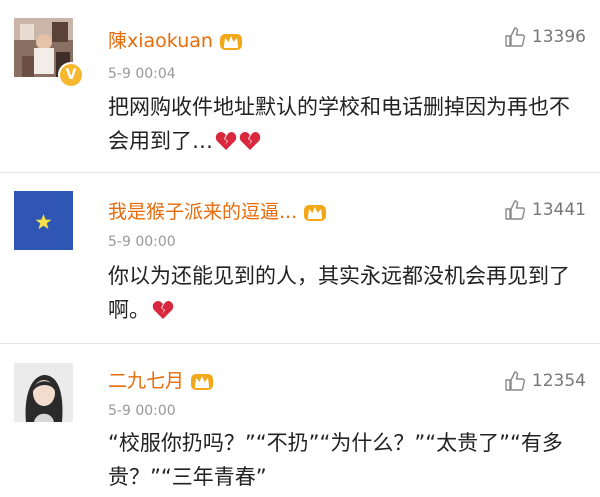 The width and height of the screenshot is (600, 497). I want to click on like-button: 13396, so click(545, 37).